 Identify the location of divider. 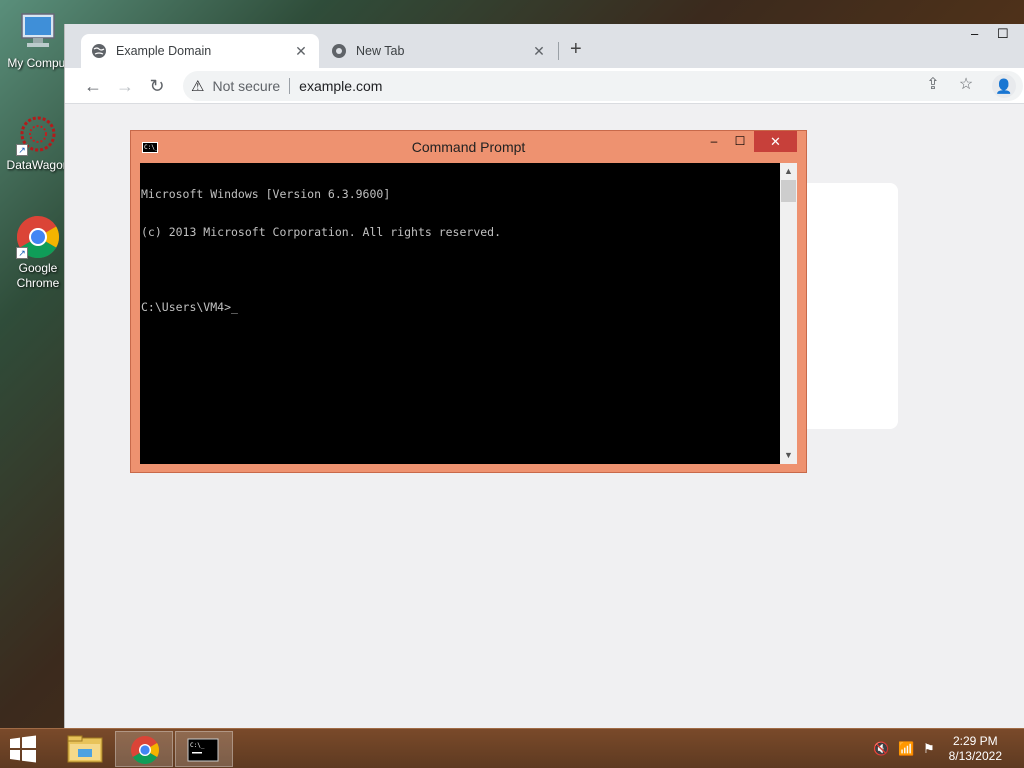
(290, 86).